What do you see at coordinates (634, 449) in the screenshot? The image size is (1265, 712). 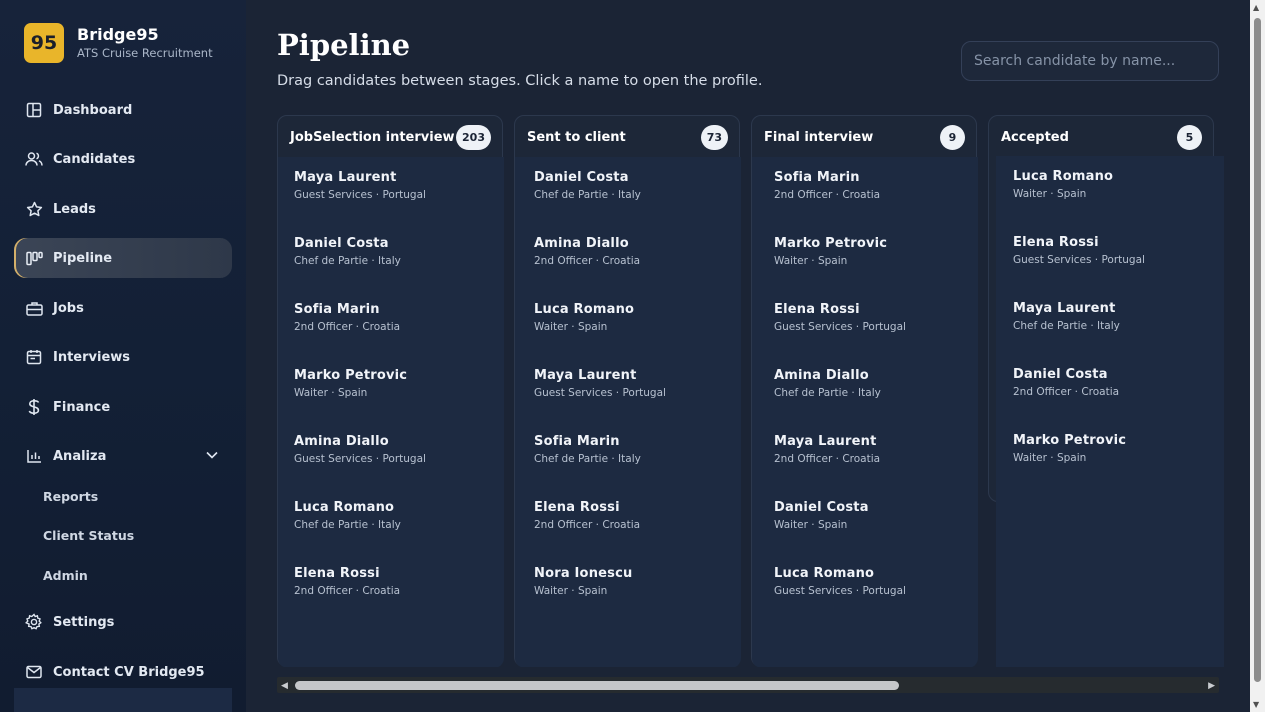 I see `candidate-card: Sofia Marin Chef de Partie · Italy` at bounding box center [634, 449].